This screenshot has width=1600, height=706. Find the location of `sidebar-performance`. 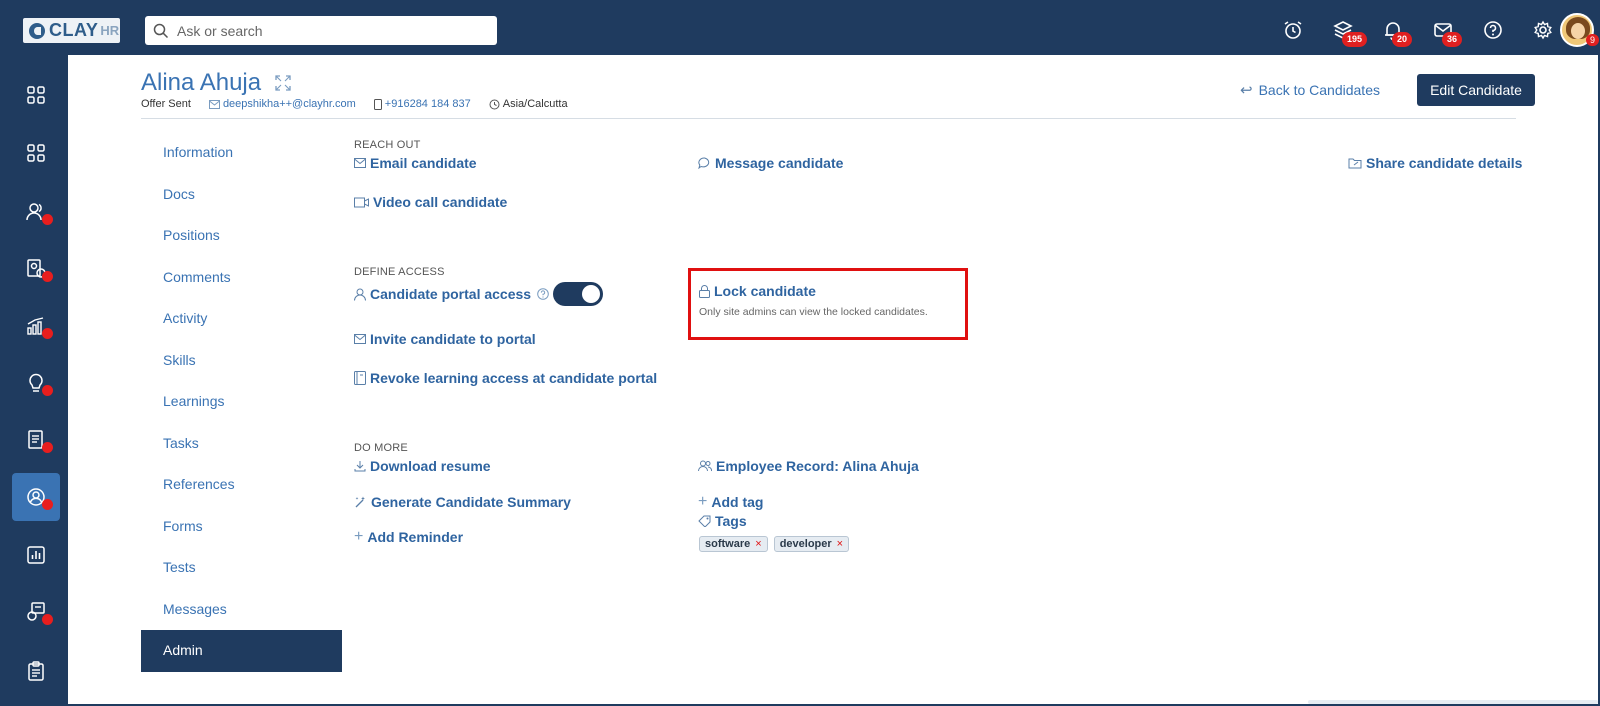

sidebar-performance is located at coordinates (36, 326).